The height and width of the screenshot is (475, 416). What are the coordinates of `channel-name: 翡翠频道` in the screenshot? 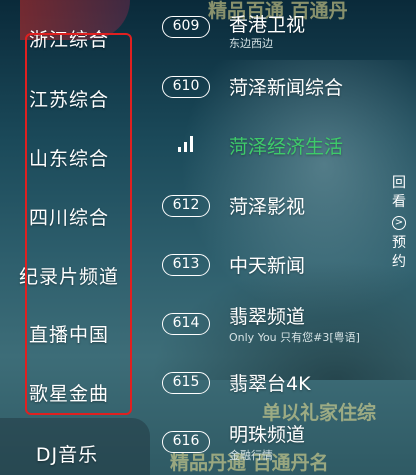 It's located at (267, 317).